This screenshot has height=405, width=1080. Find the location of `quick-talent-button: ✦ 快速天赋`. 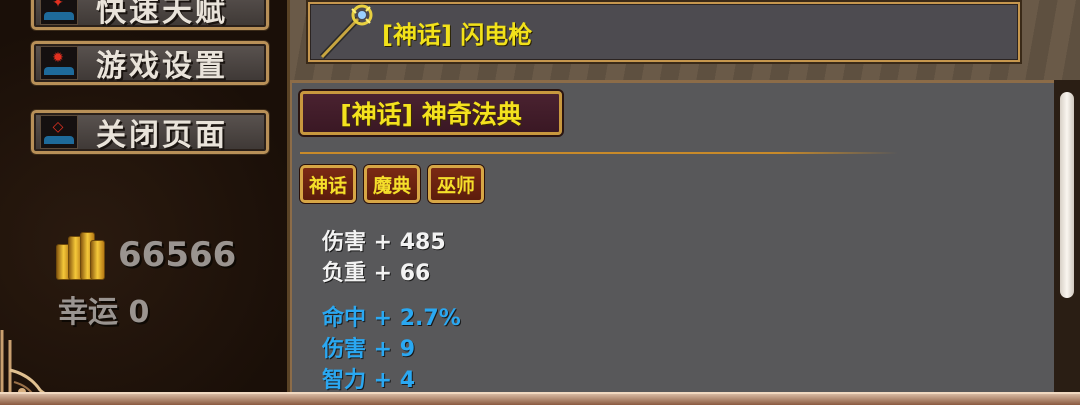

quick-talent-button: ✦ 快速天赋 is located at coordinates (150, 15).